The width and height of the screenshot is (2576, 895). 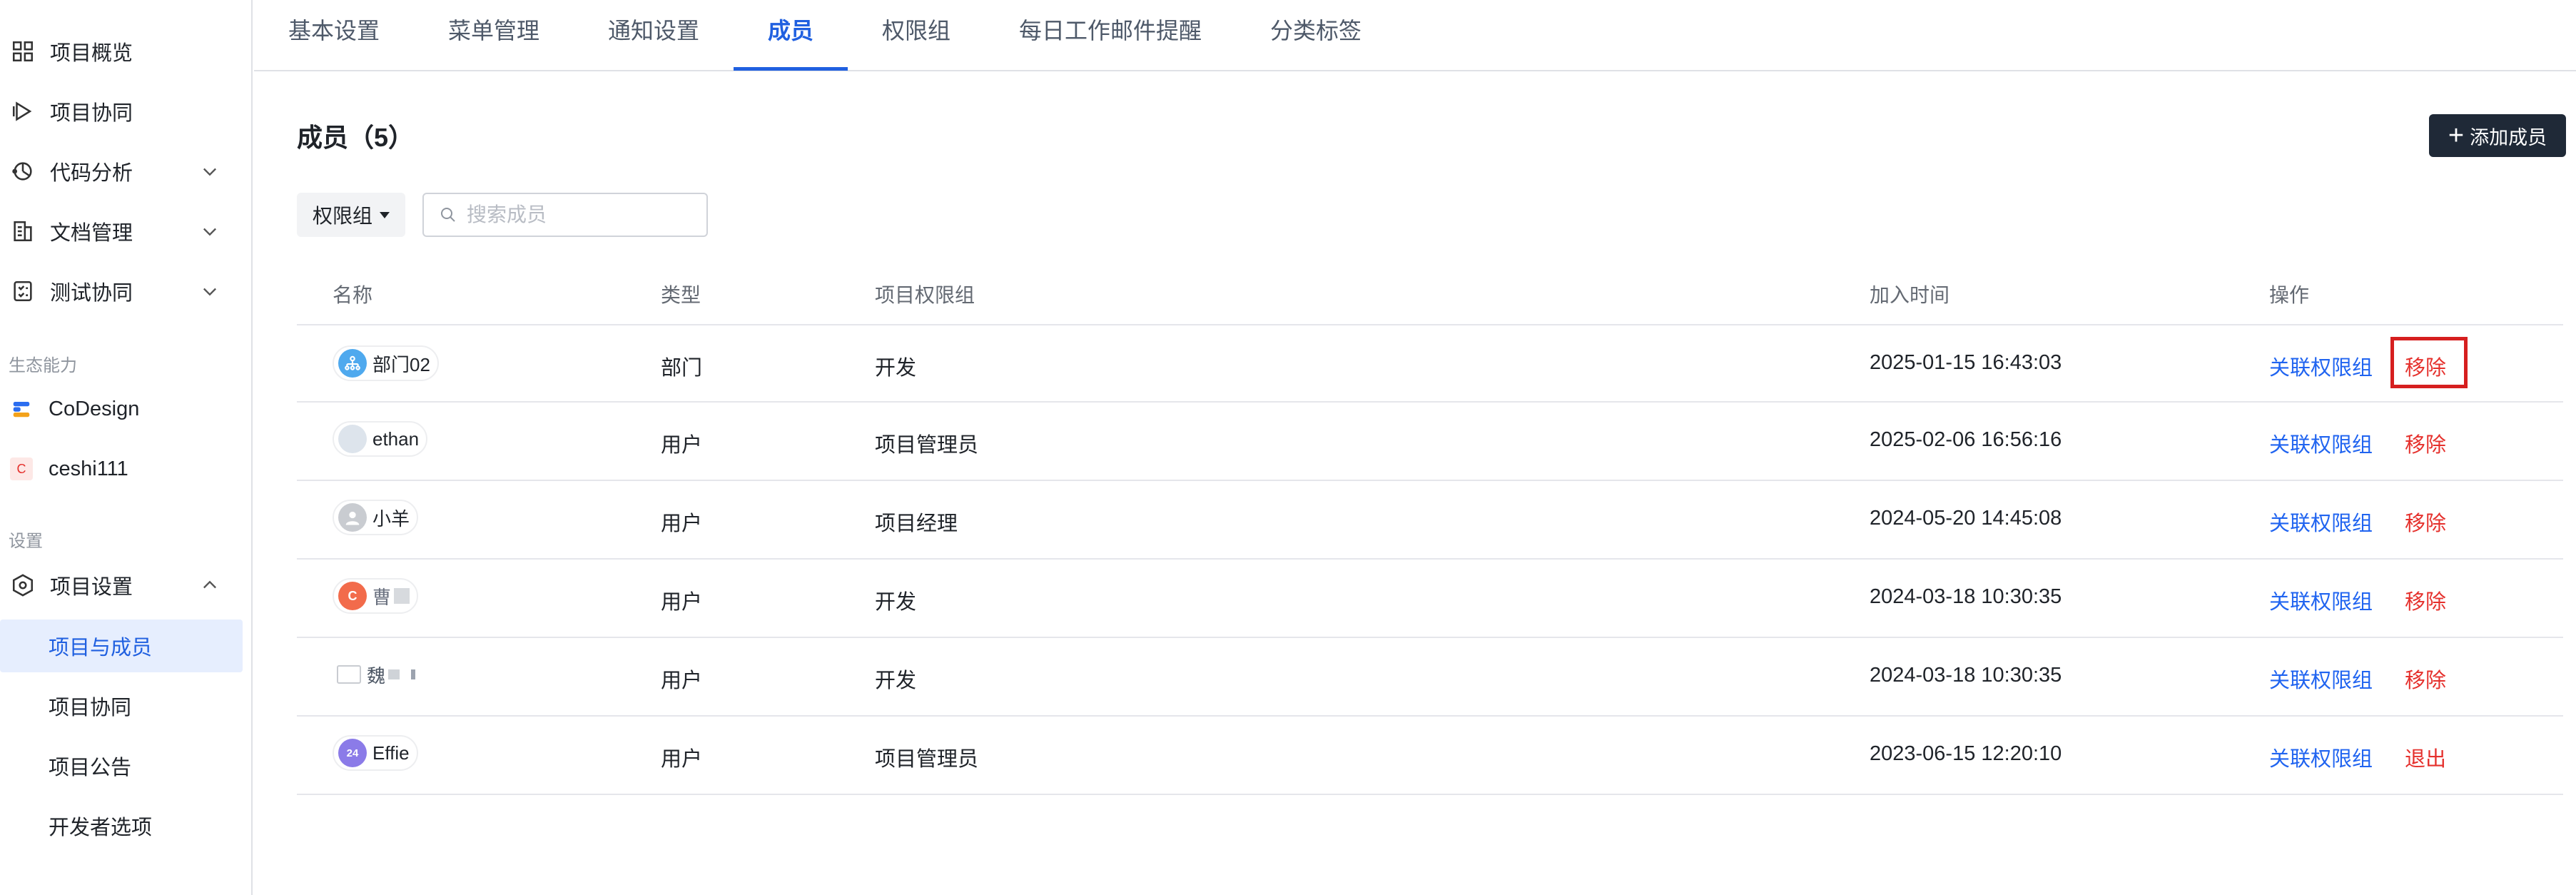 What do you see at coordinates (91, 173) in the screenshot?
I see `sidebar-item-label: 代码分析` at bounding box center [91, 173].